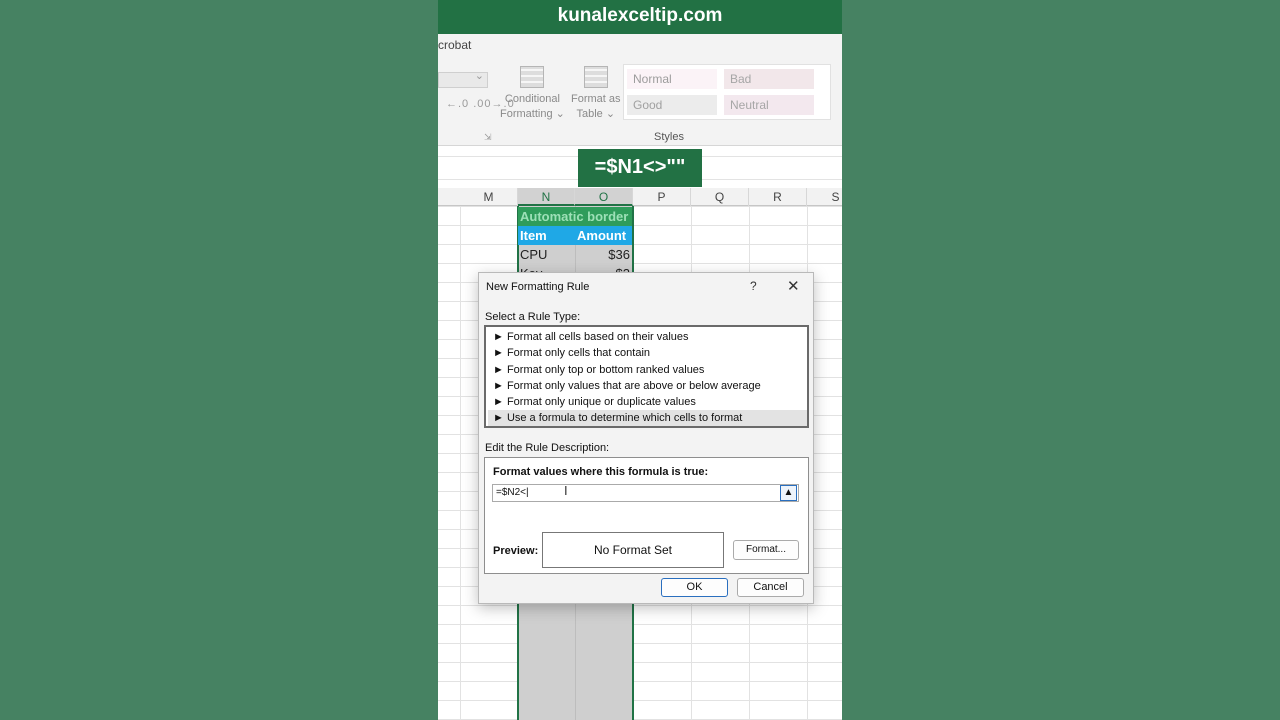  I want to click on format-as-table-icon, so click(595, 77).